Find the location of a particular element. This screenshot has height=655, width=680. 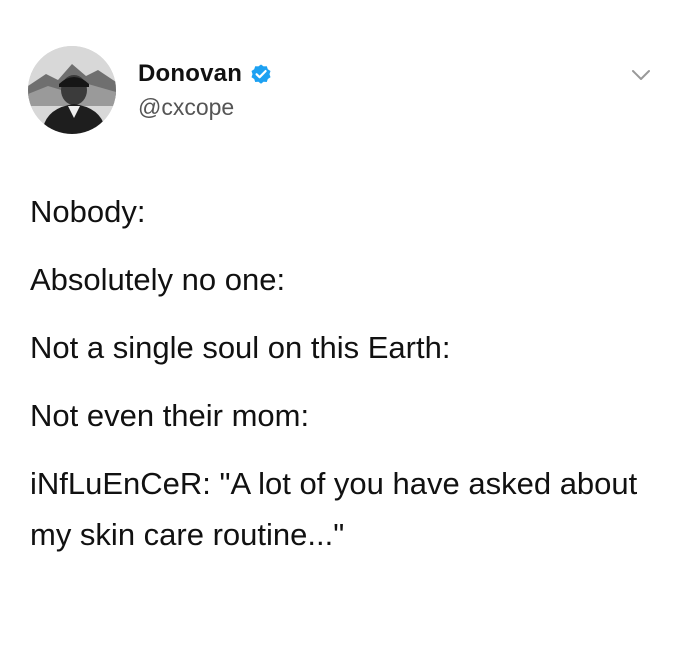

author-name-row: Donovan is located at coordinates (205, 74).